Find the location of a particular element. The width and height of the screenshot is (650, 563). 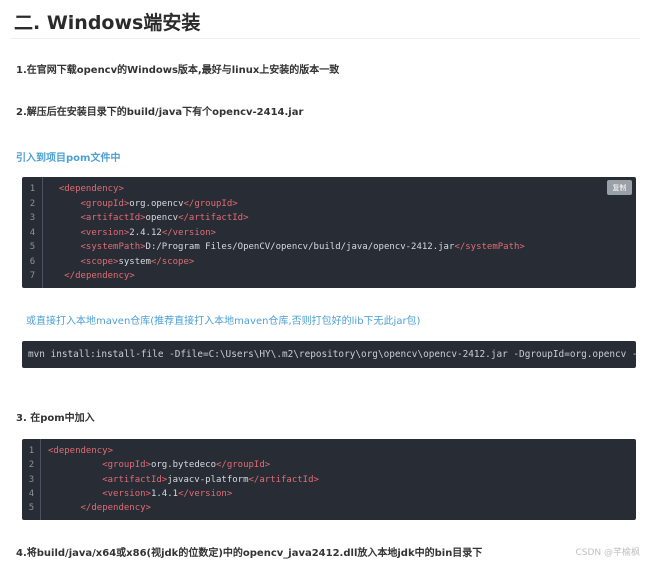

step-1-text: 1.在官网下载opencv的Windows版本,最好与linux上安装的版本一致 is located at coordinates (178, 70).